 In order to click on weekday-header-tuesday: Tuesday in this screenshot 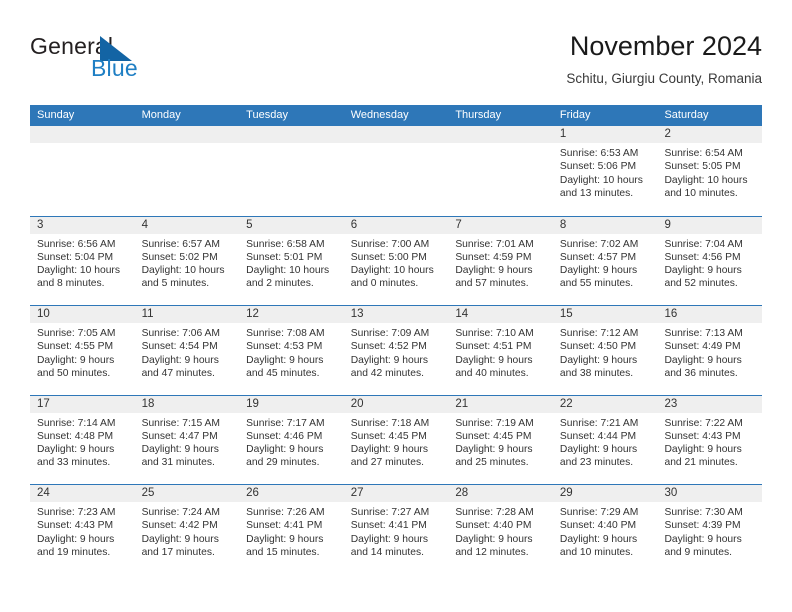, I will do `click(267, 115)`.